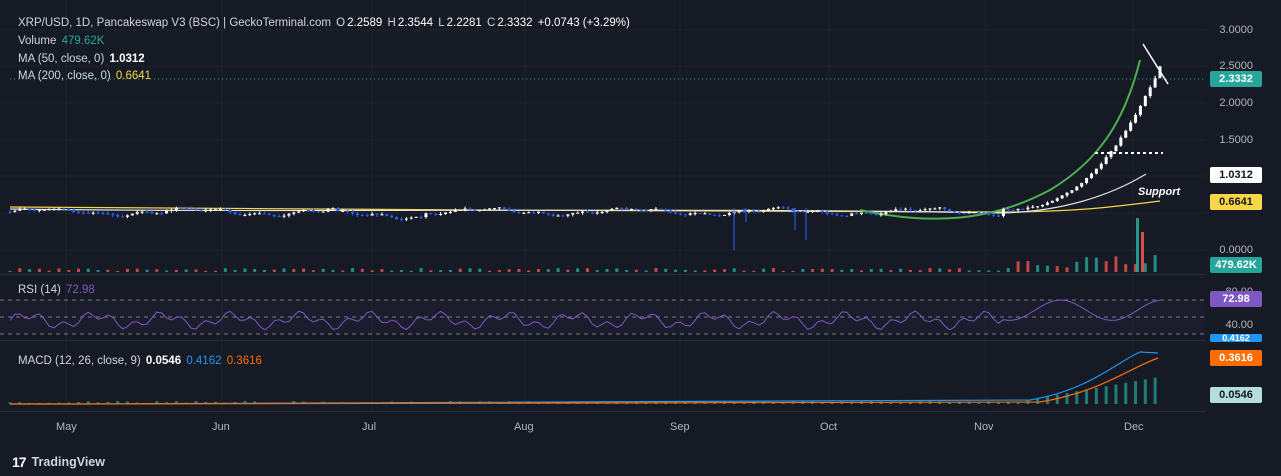 The height and width of the screenshot is (476, 1281). I want to click on pane-separator-rsi, so click(602, 274).